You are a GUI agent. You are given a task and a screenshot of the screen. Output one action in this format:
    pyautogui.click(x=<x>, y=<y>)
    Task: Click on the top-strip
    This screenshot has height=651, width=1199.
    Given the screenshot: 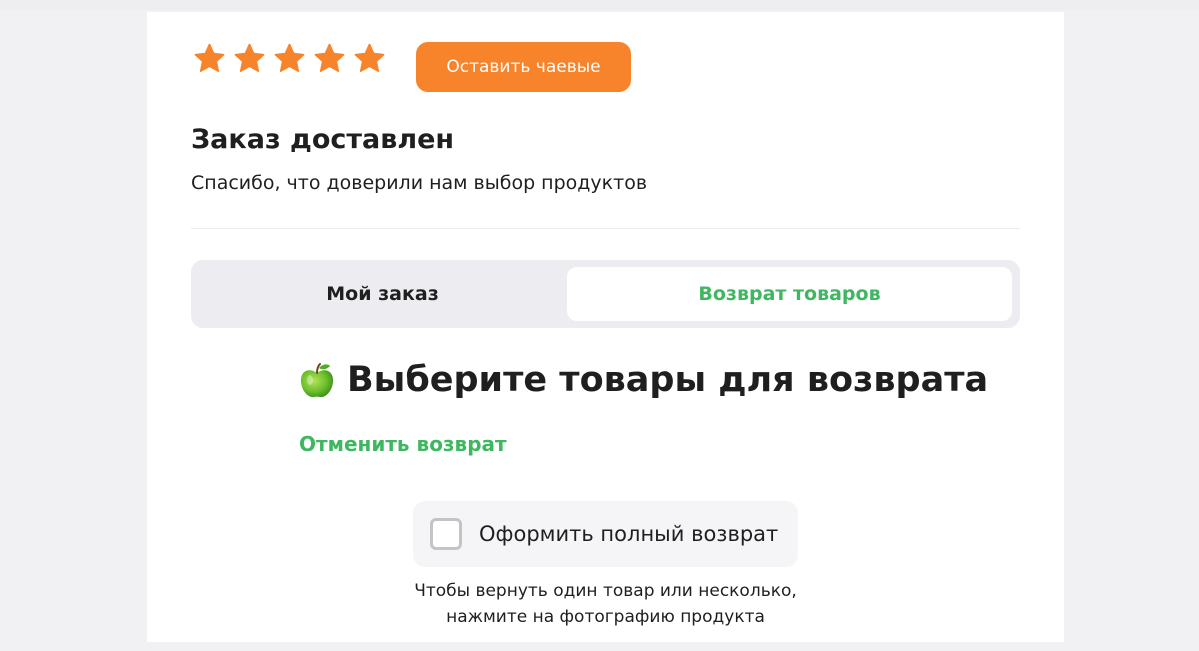 What is the action you would take?
    pyautogui.click(x=599, y=5)
    